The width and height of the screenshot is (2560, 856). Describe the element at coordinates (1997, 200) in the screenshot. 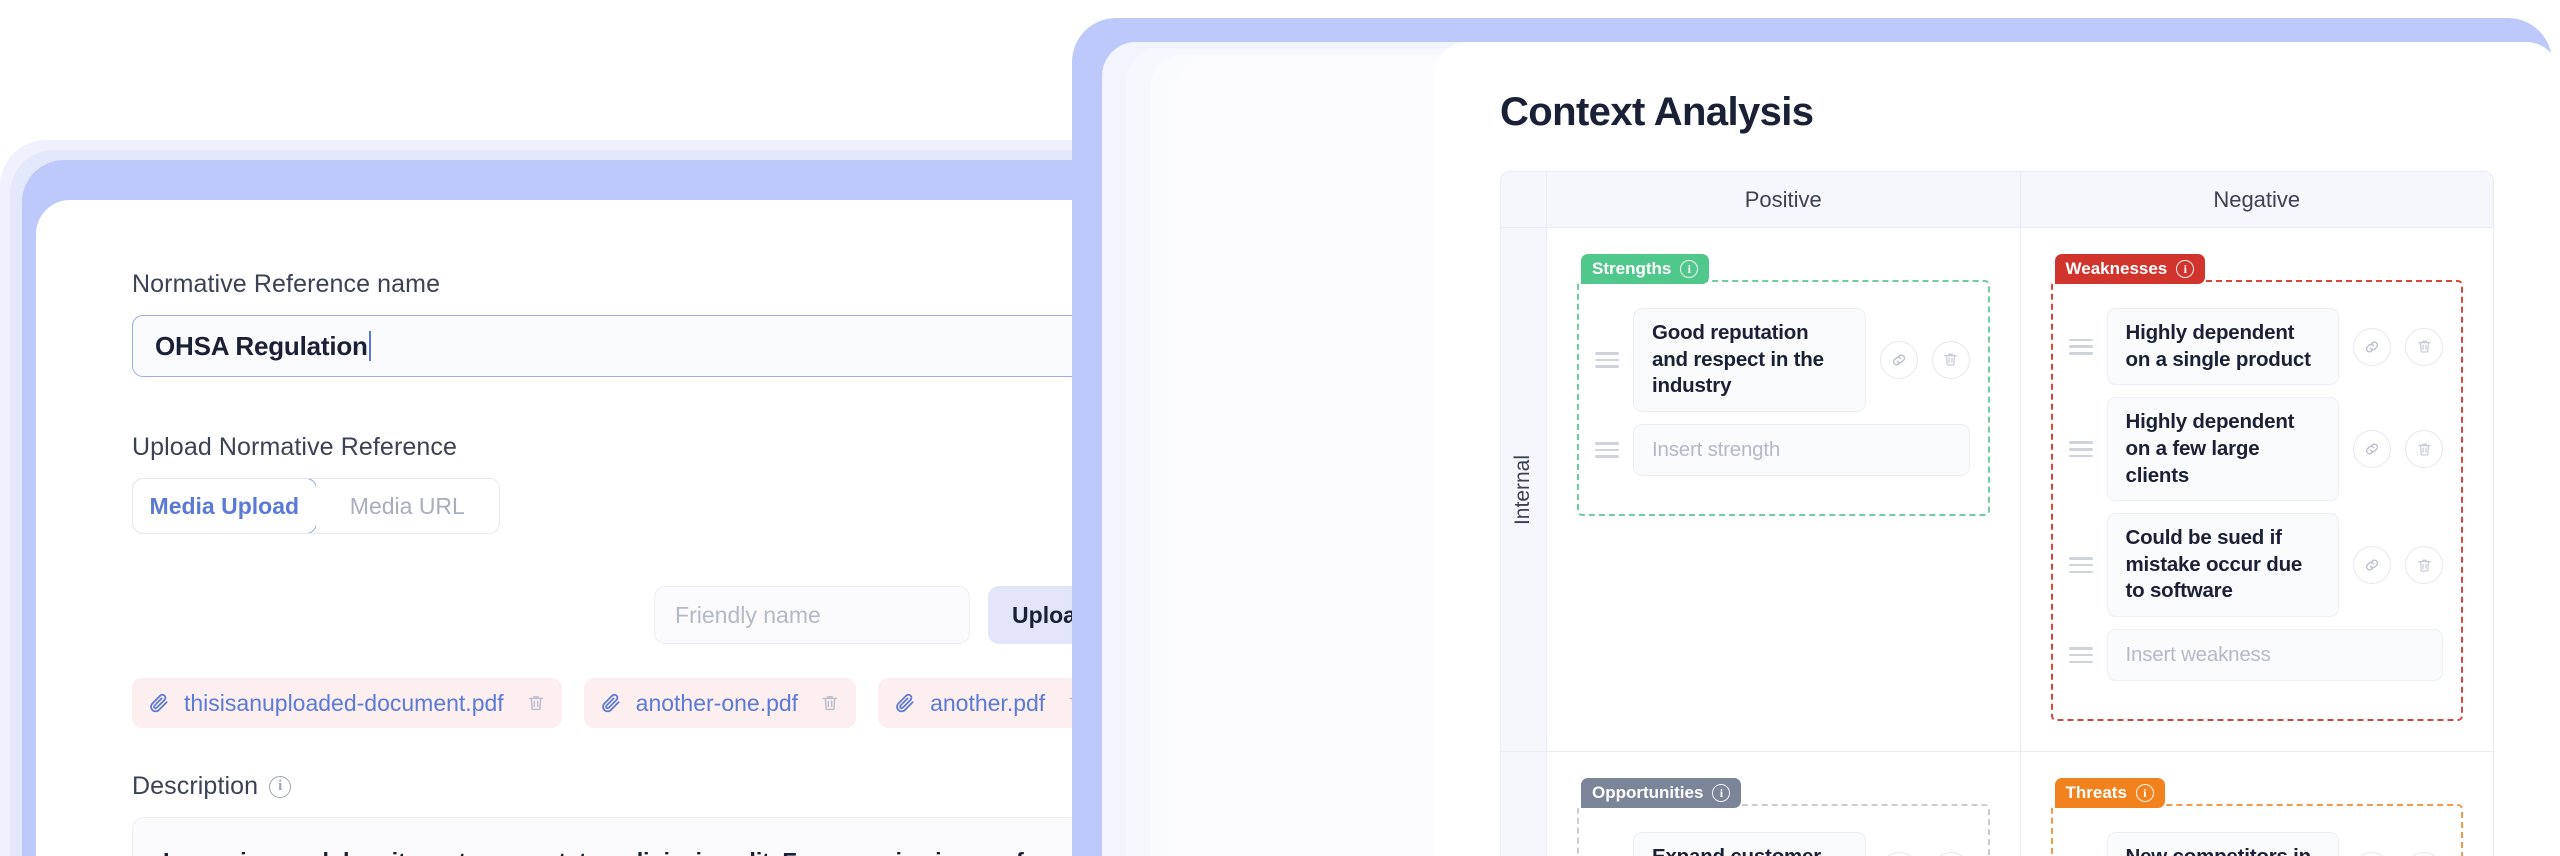

I see `swot-table-header: Positive Negative` at that location.